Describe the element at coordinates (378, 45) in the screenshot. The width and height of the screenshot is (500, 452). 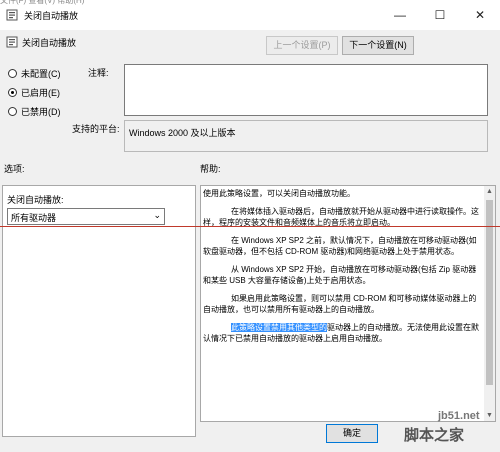
I see `next-setting-button: 下一个设置(N)` at that location.